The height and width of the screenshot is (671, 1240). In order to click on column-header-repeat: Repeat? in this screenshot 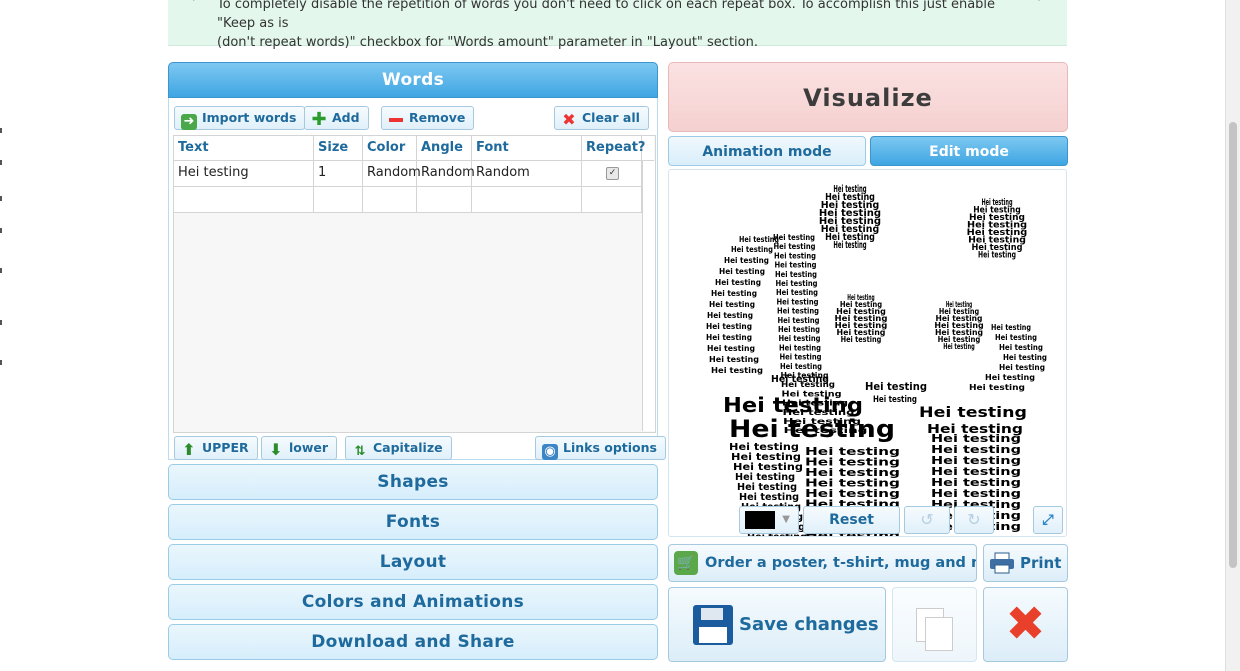, I will do `click(613, 148)`.